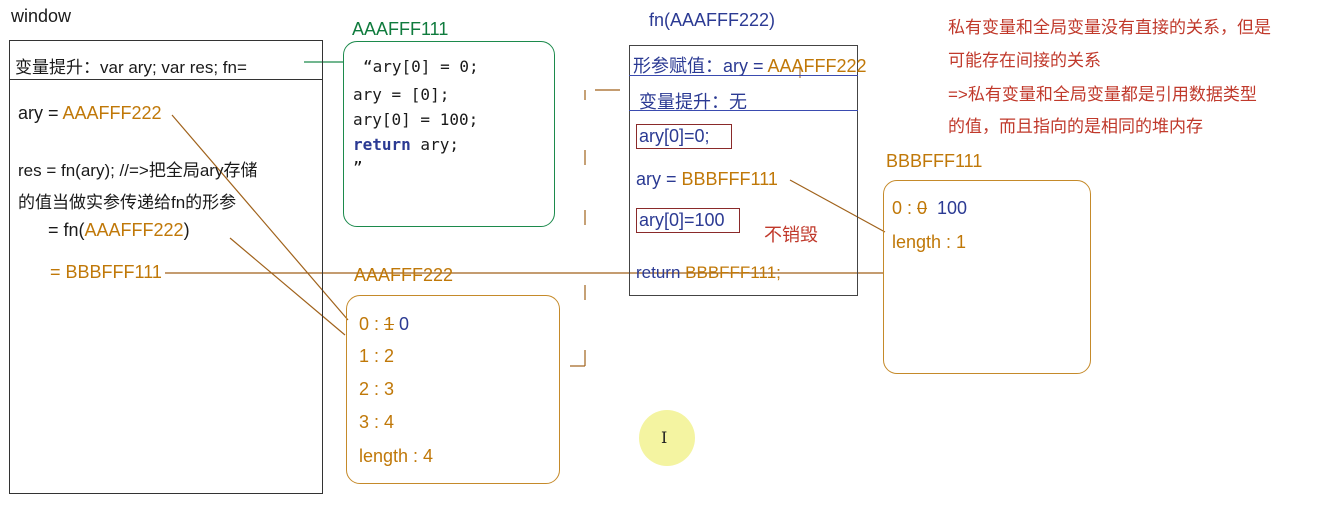 The image size is (1327, 515). What do you see at coordinates (401, 94) in the screenshot?
I see `code-line-2: ary = [0];` at bounding box center [401, 94].